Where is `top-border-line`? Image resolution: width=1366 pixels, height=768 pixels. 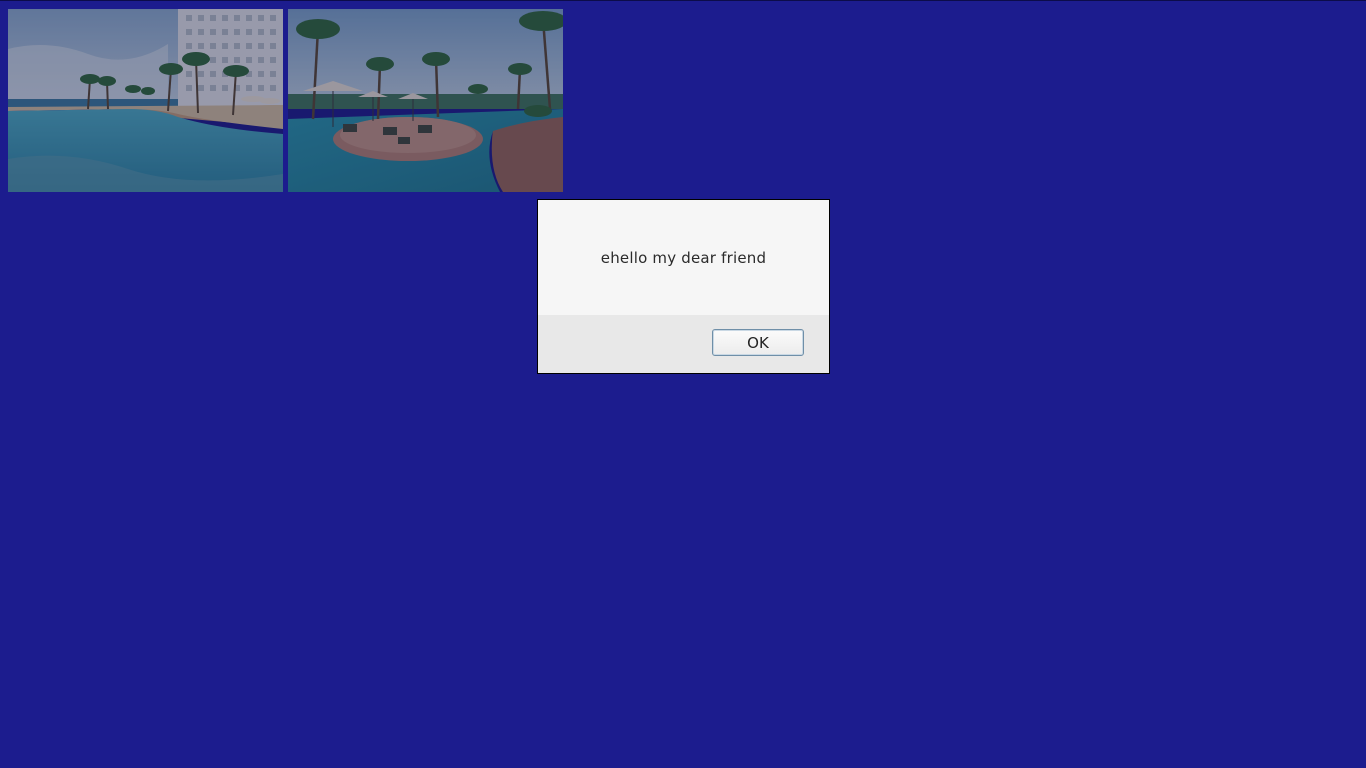 top-border-line is located at coordinates (683, 0).